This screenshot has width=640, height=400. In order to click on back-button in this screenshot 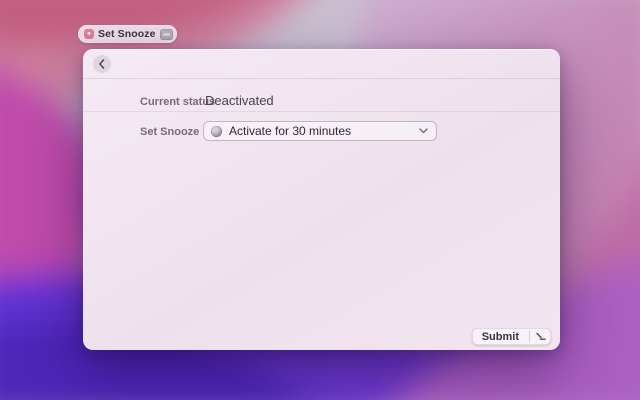, I will do `click(102, 64)`.